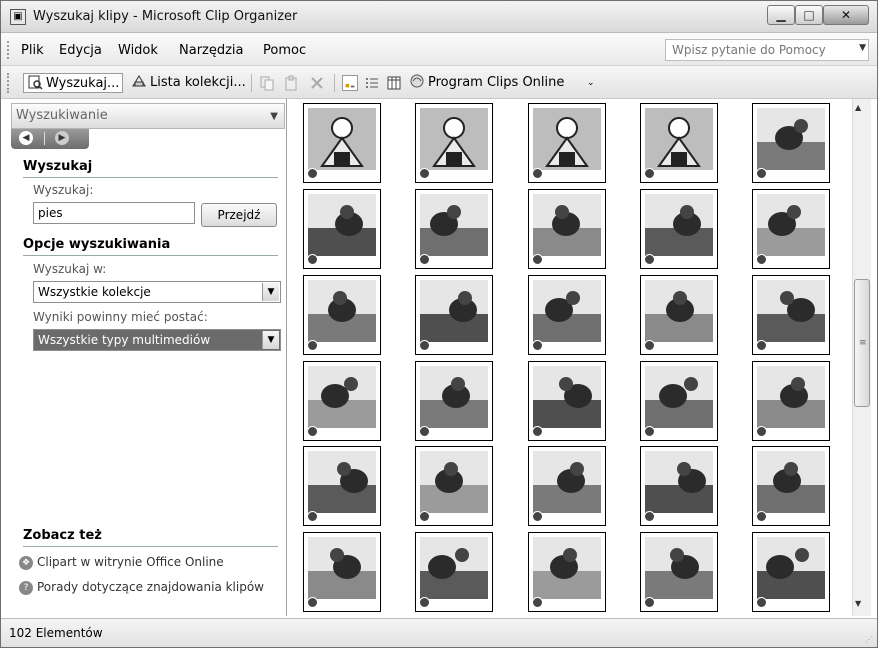 This screenshot has width=878, height=648. Describe the element at coordinates (394, 83) in the screenshot. I see `details-view-icon` at that location.